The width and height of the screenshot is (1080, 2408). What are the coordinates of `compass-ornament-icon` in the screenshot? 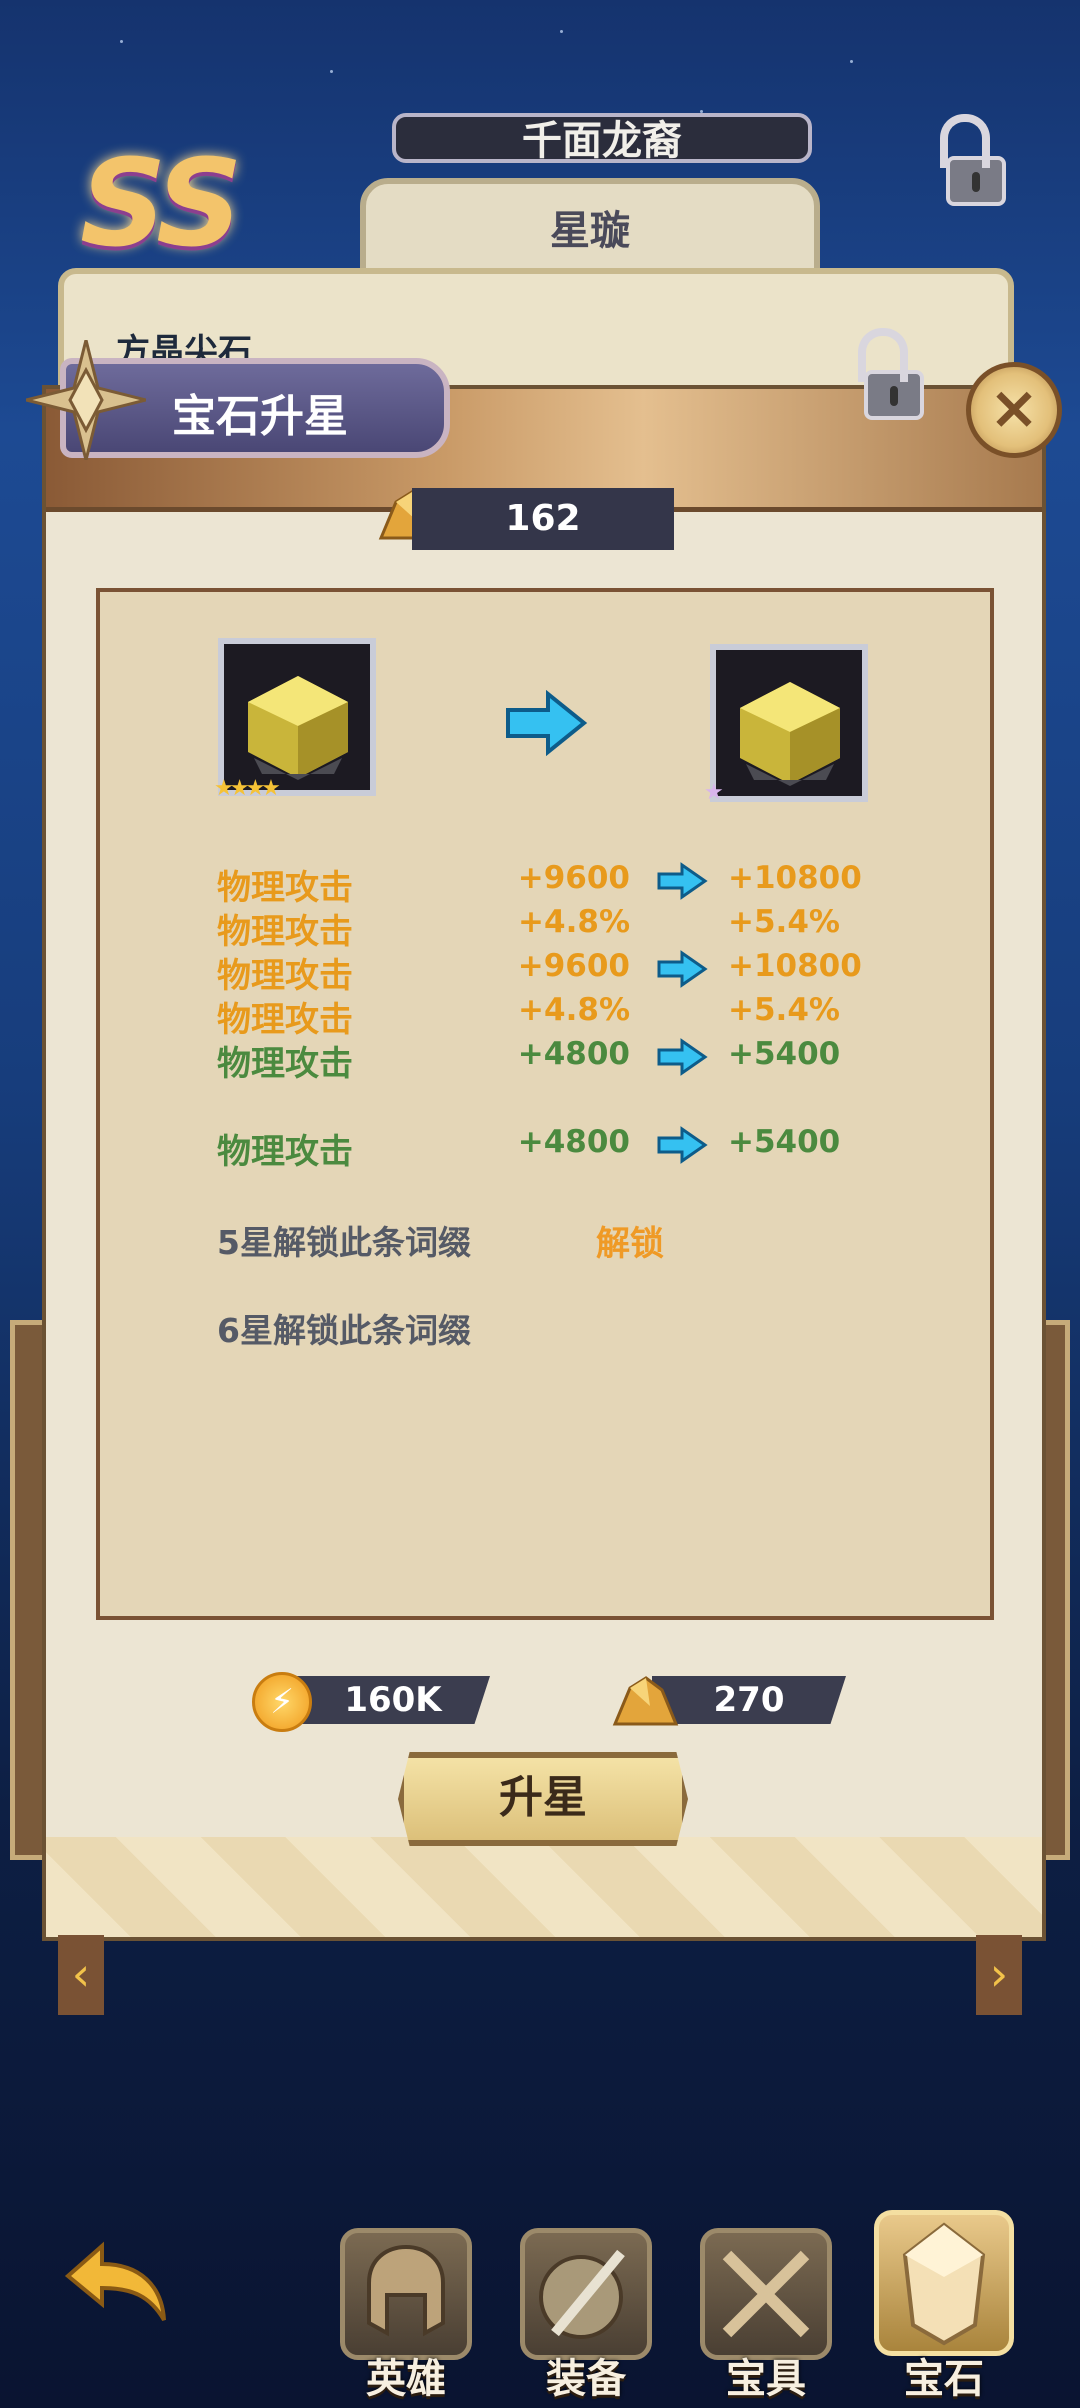 It's located at (86, 400).